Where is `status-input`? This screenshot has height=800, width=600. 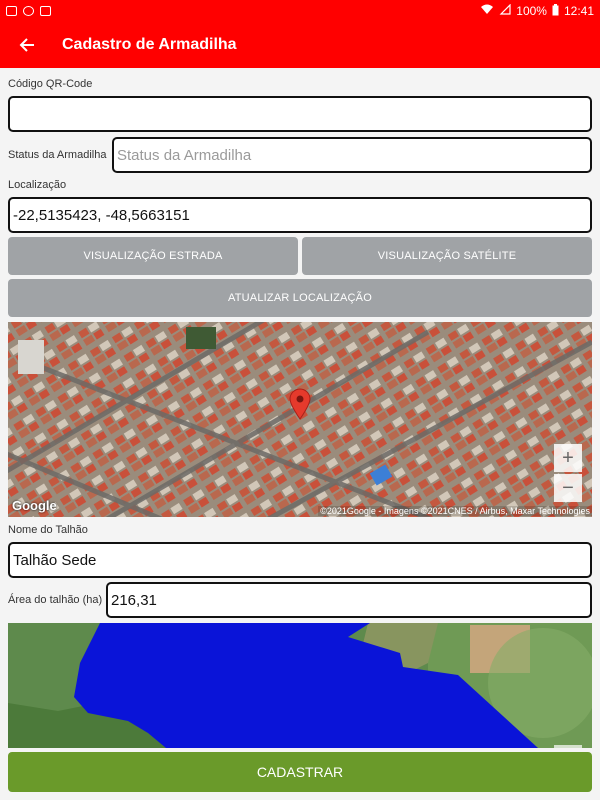
status-input is located at coordinates (352, 155).